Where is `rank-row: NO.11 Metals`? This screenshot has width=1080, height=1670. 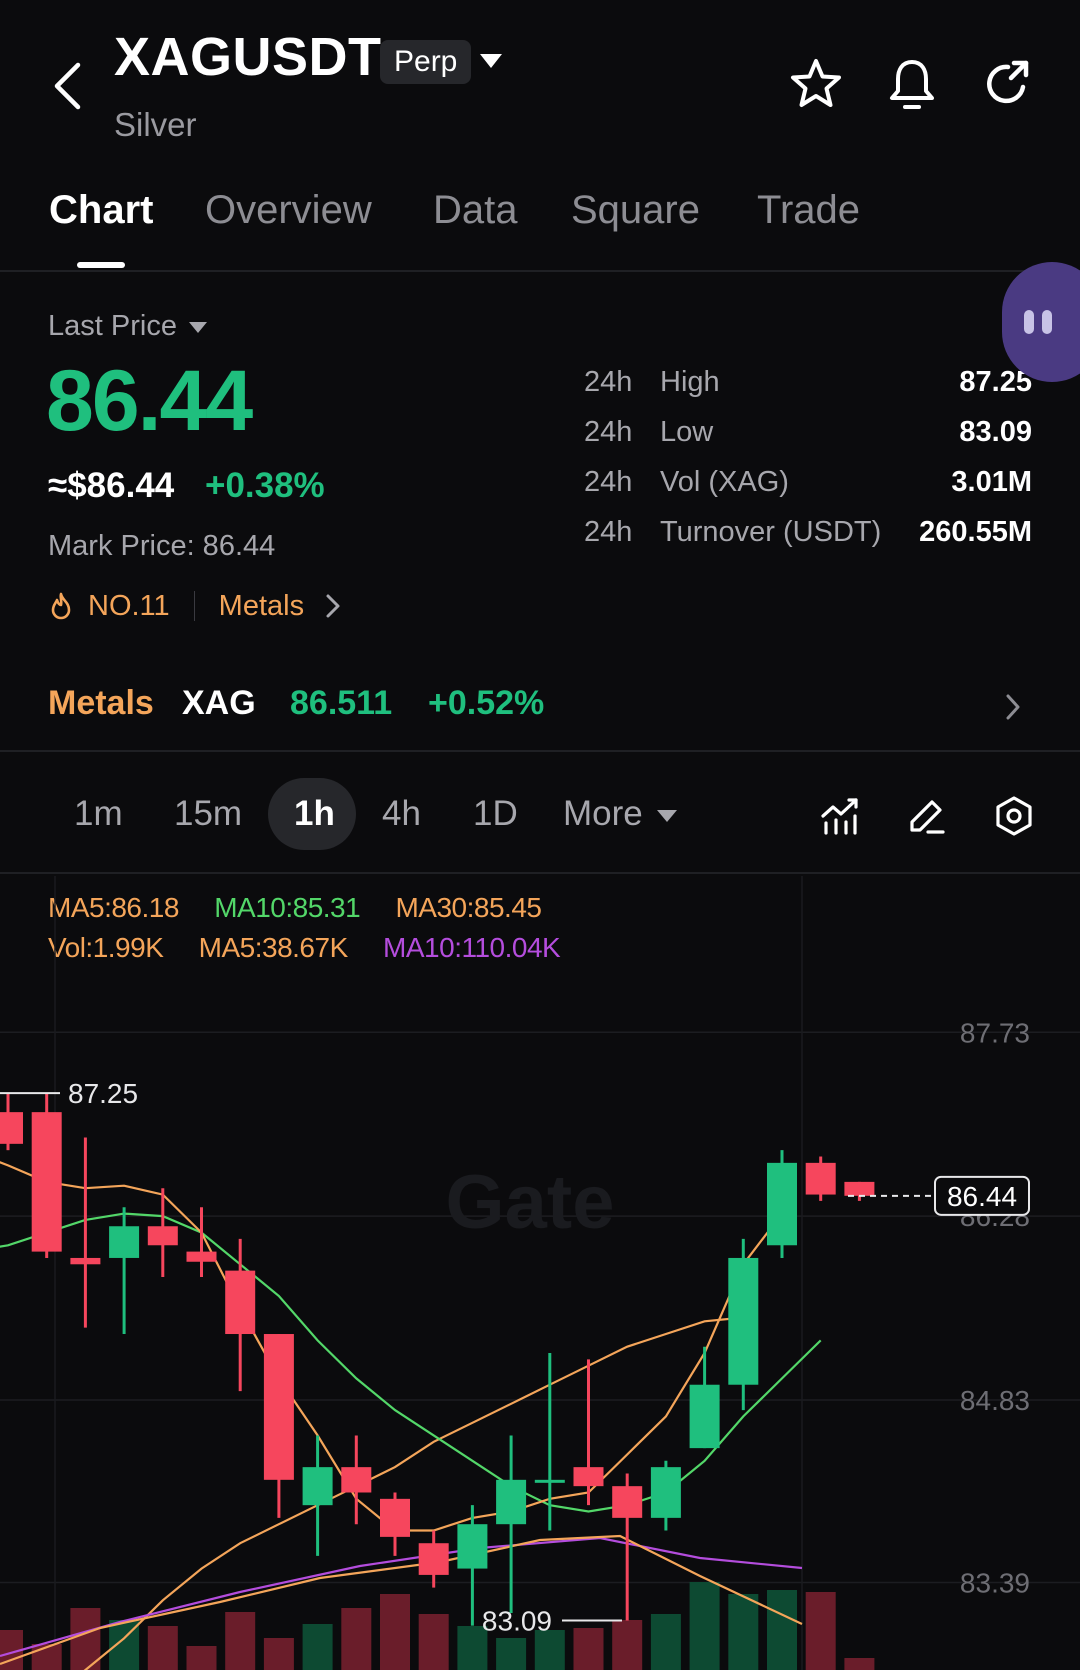
rank-row: NO.11 Metals is located at coordinates (195, 606).